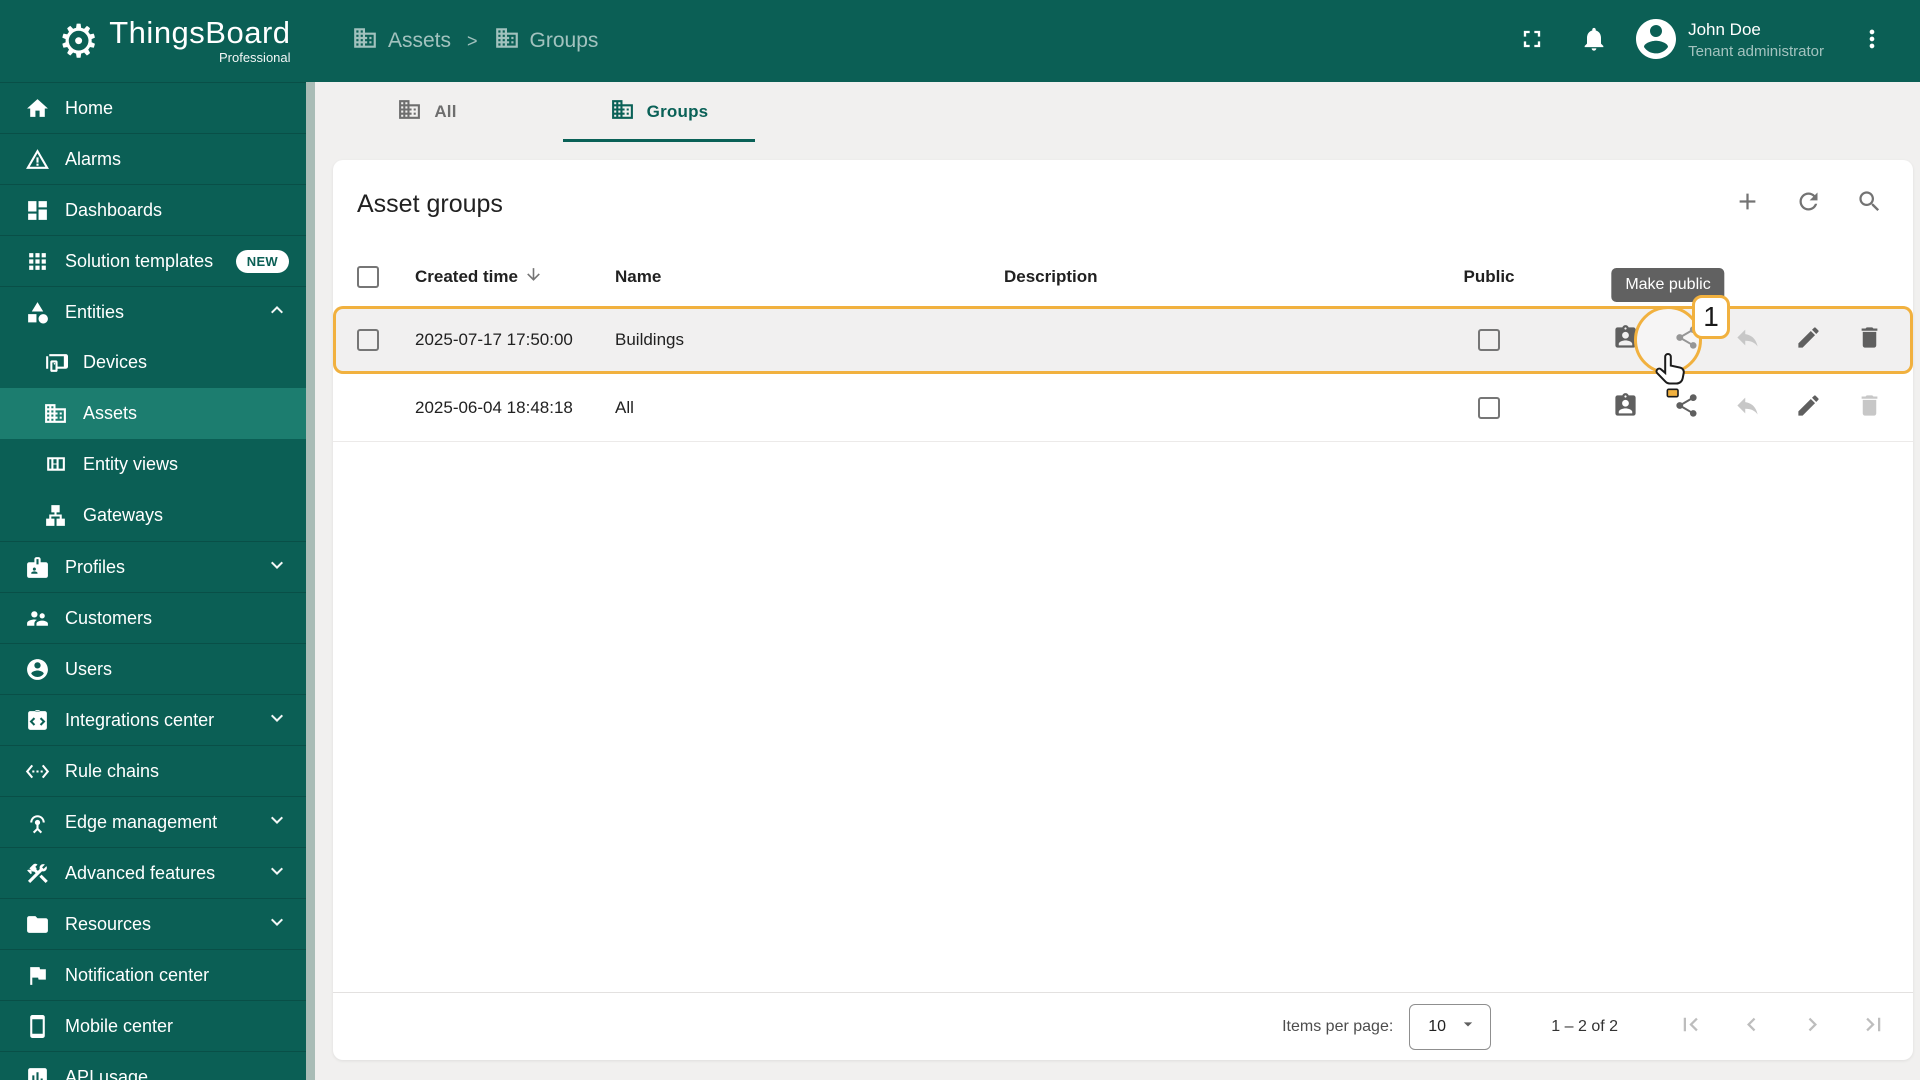 This screenshot has height=1080, width=1920. I want to click on sidebar-item-customers: Customers, so click(157, 617).